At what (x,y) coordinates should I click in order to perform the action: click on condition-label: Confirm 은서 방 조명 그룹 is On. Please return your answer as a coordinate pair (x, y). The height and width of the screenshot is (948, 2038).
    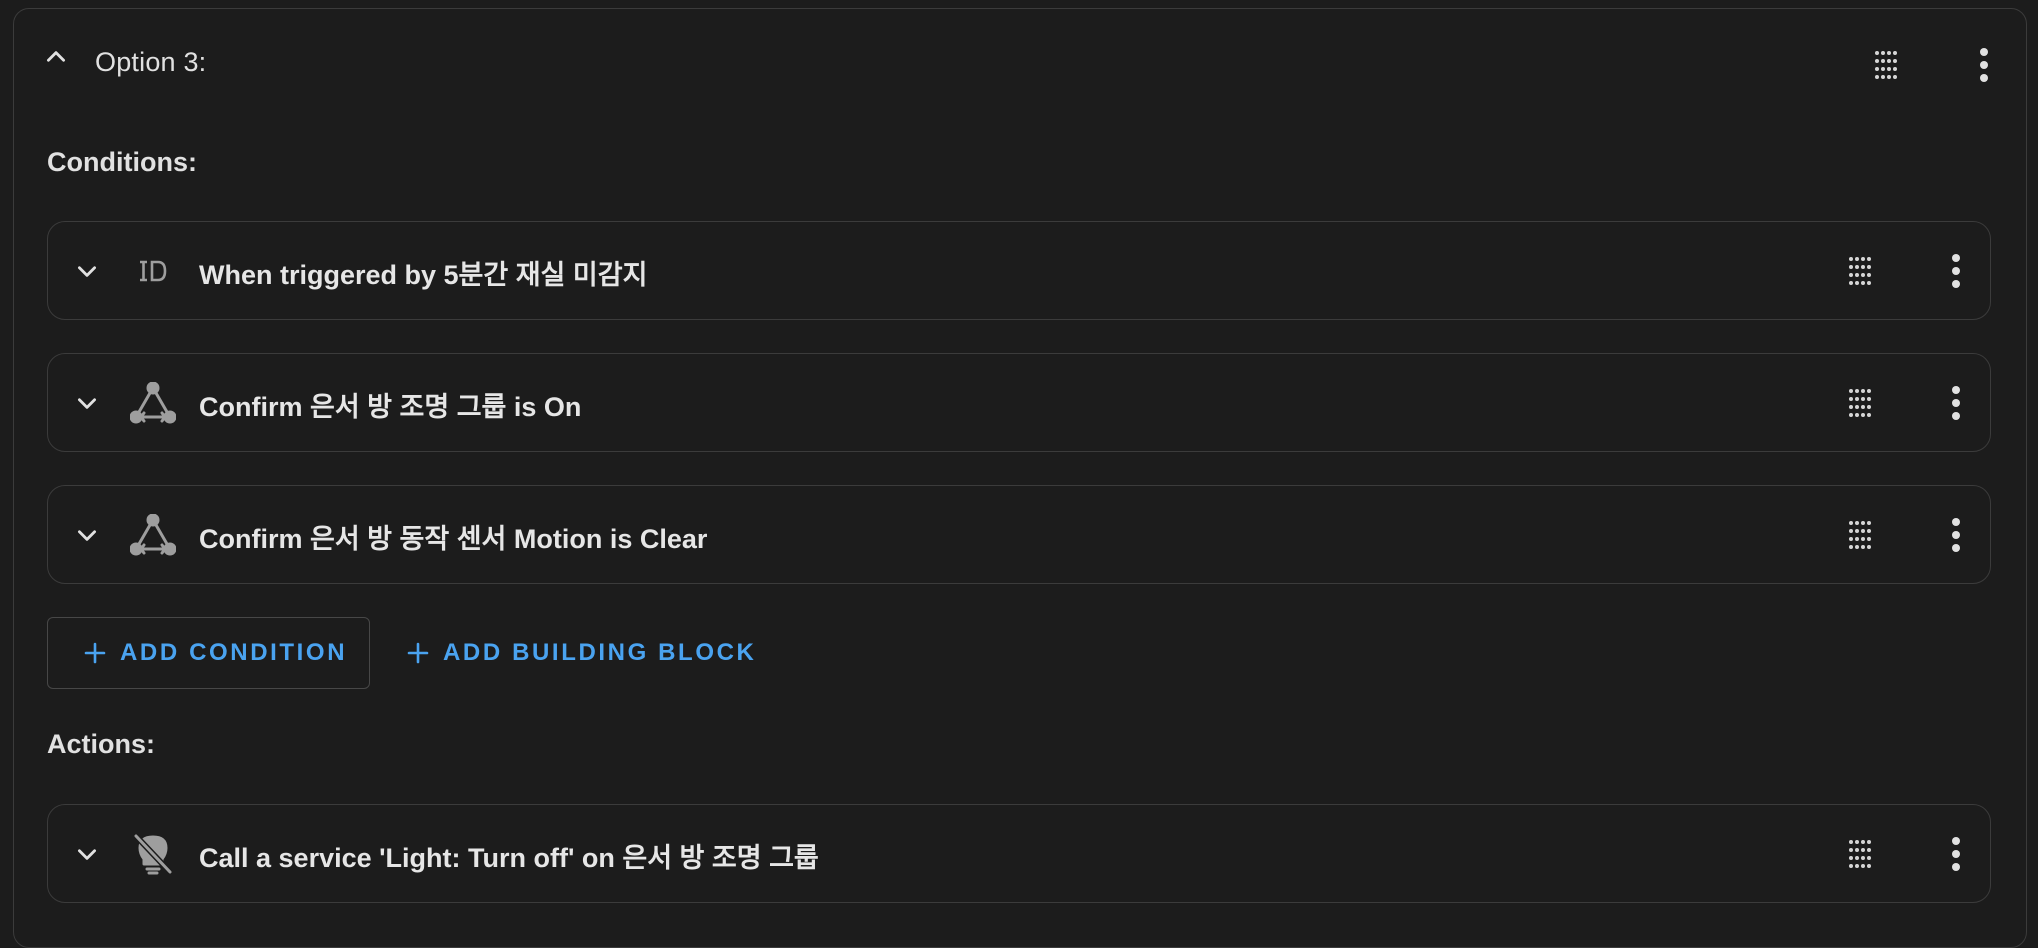
    Looking at the image, I should click on (390, 407).